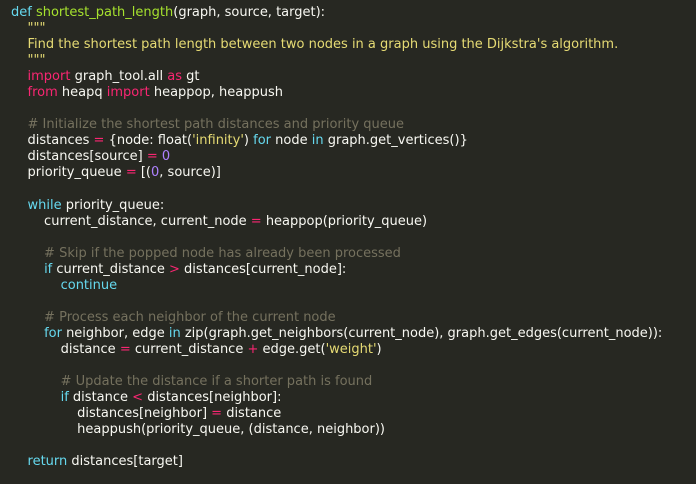 The width and height of the screenshot is (696, 484). I want to click on code-token: distances[target], so click(125, 462).